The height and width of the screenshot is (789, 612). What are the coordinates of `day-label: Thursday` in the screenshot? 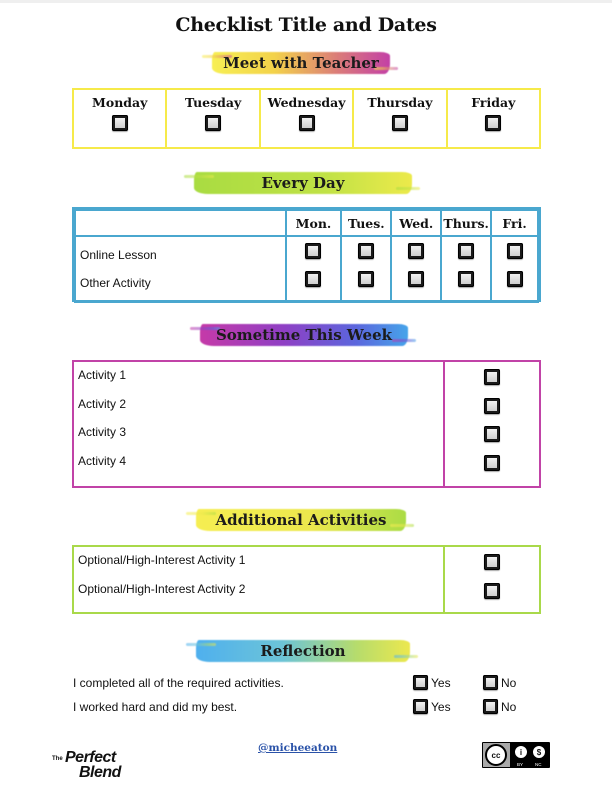 It's located at (400, 102).